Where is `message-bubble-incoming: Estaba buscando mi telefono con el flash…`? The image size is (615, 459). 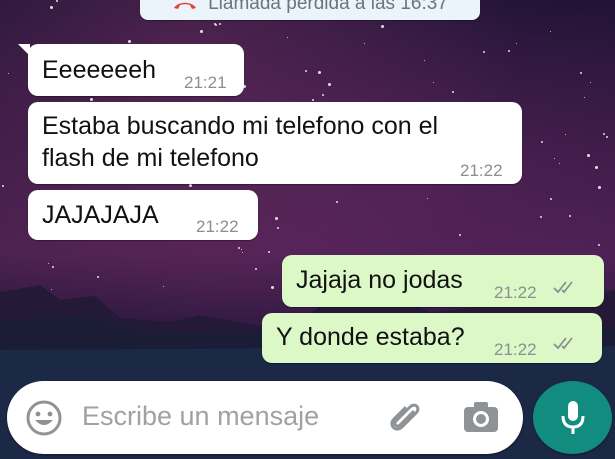 message-bubble-incoming: Estaba buscando mi telefono con el flash… is located at coordinates (275, 143).